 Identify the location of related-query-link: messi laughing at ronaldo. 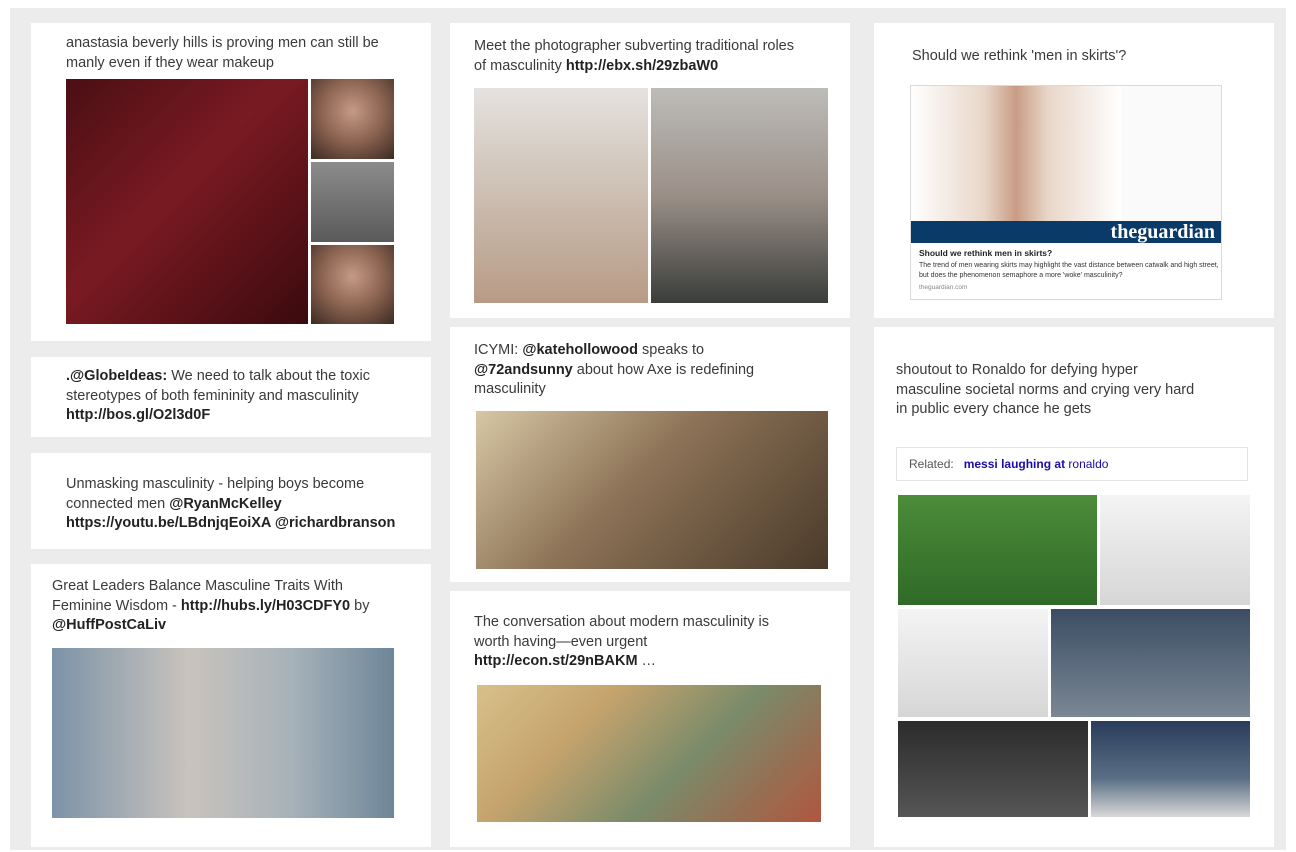
(1036, 464).